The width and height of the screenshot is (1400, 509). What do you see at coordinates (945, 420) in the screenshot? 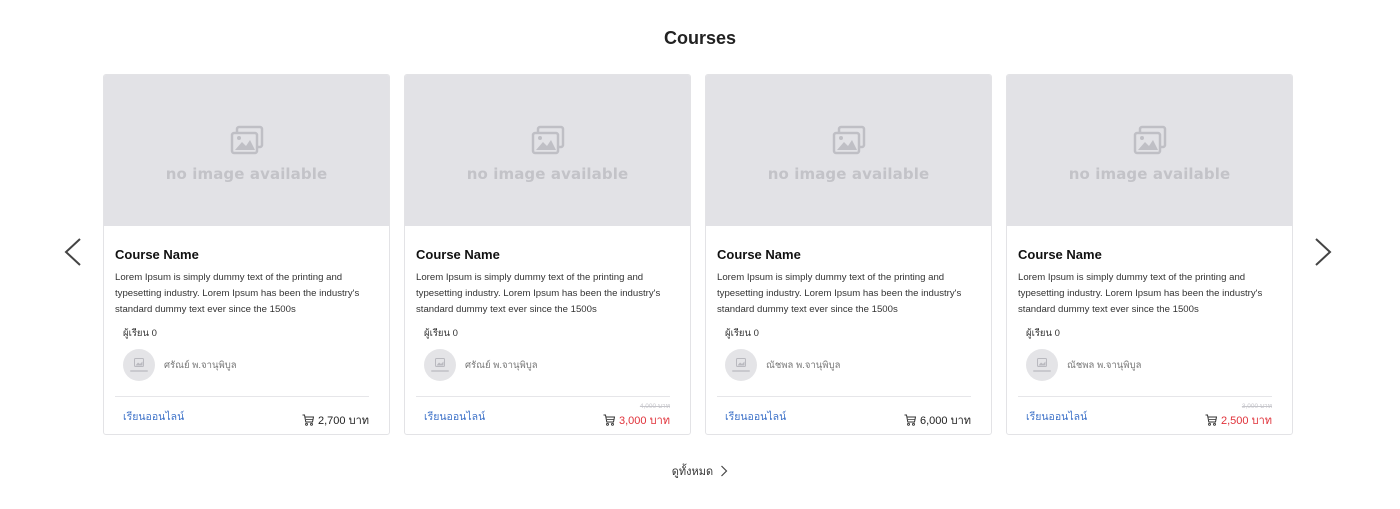
I see `course-price: 6,000 บาท` at bounding box center [945, 420].